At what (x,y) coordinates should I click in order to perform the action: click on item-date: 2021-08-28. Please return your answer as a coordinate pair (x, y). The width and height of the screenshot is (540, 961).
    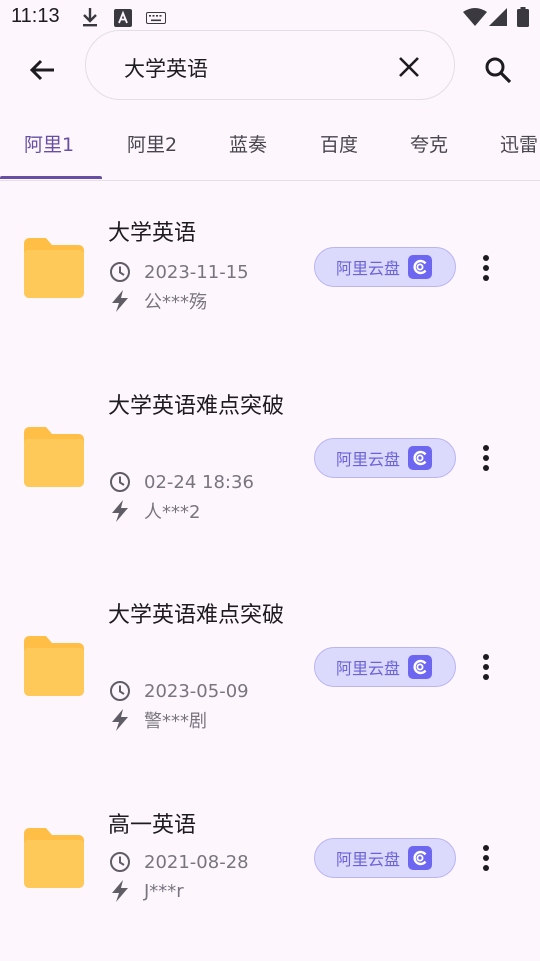
    Looking at the image, I should click on (196, 862).